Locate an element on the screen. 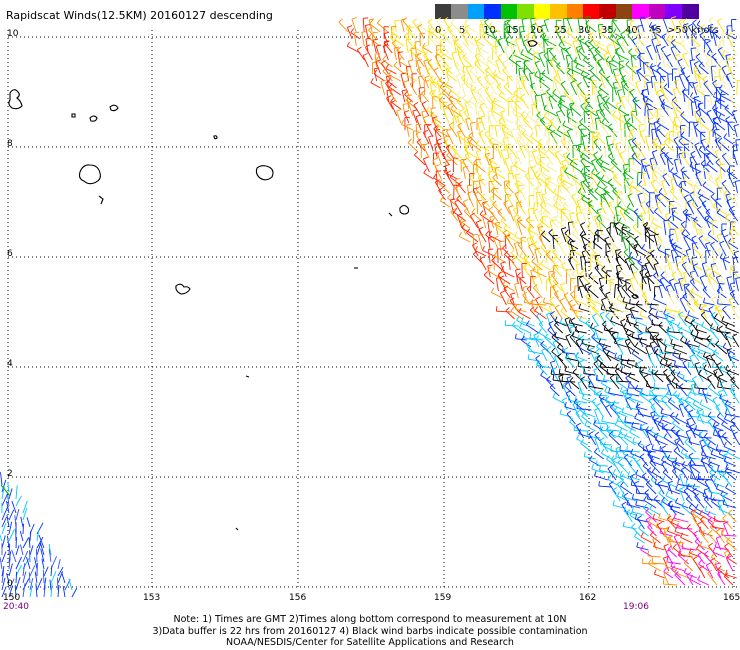 The height and width of the screenshot is (650, 740). time-label-left: 20:40 is located at coordinates (16, 607).